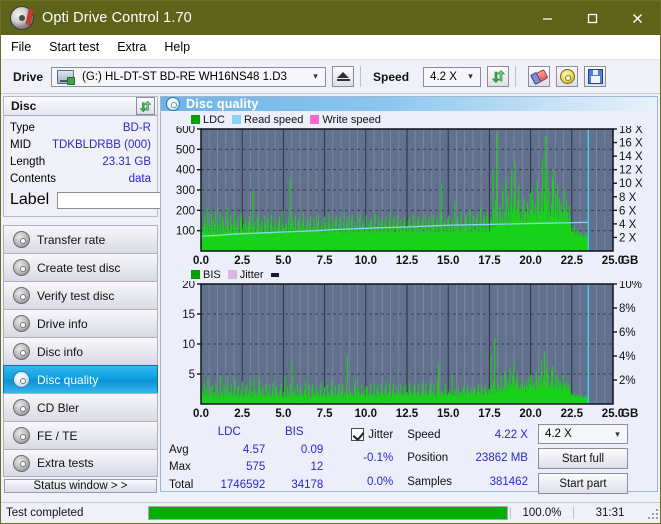 The height and width of the screenshot is (524, 661). What do you see at coordinates (26, 47) in the screenshot?
I see `menu-file: File` at bounding box center [26, 47].